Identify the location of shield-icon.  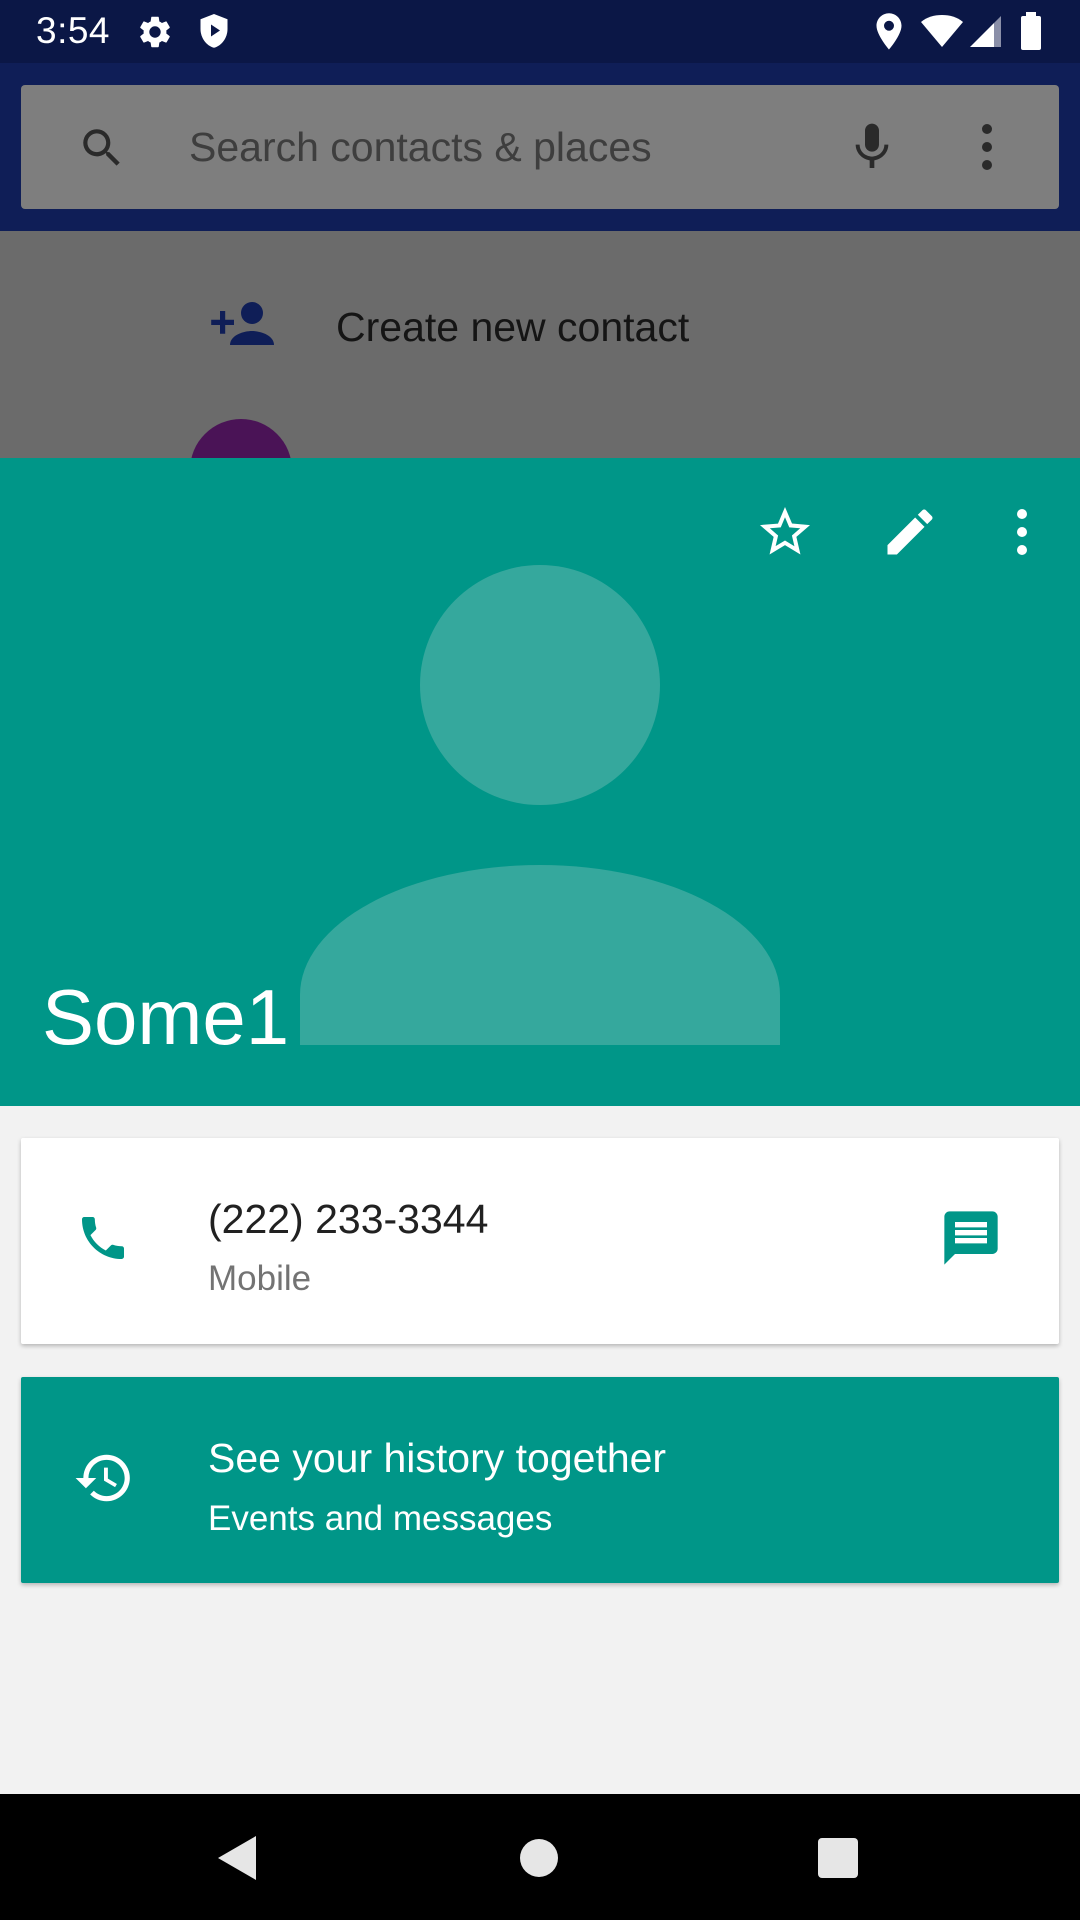
(214, 31).